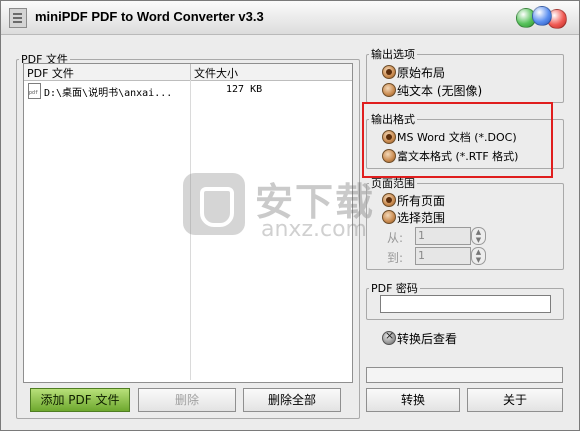  What do you see at coordinates (443, 236) in the screenshot?
I see `from-page-input: 1` at bounding box center [443, 236].